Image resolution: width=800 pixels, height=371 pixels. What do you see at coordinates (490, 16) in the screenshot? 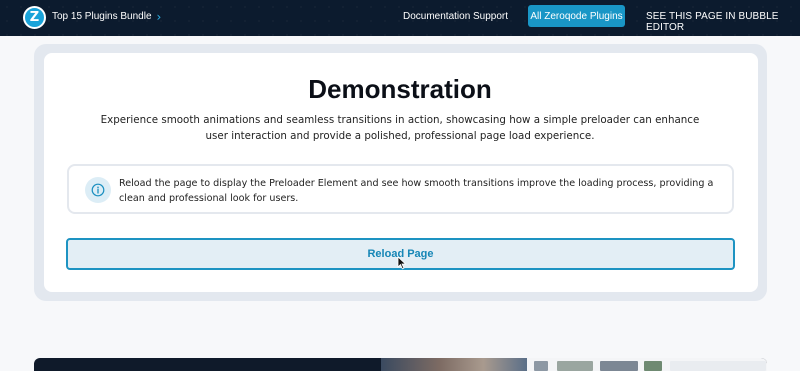
I see `support-link: Support` at bounding box center [490, 16].